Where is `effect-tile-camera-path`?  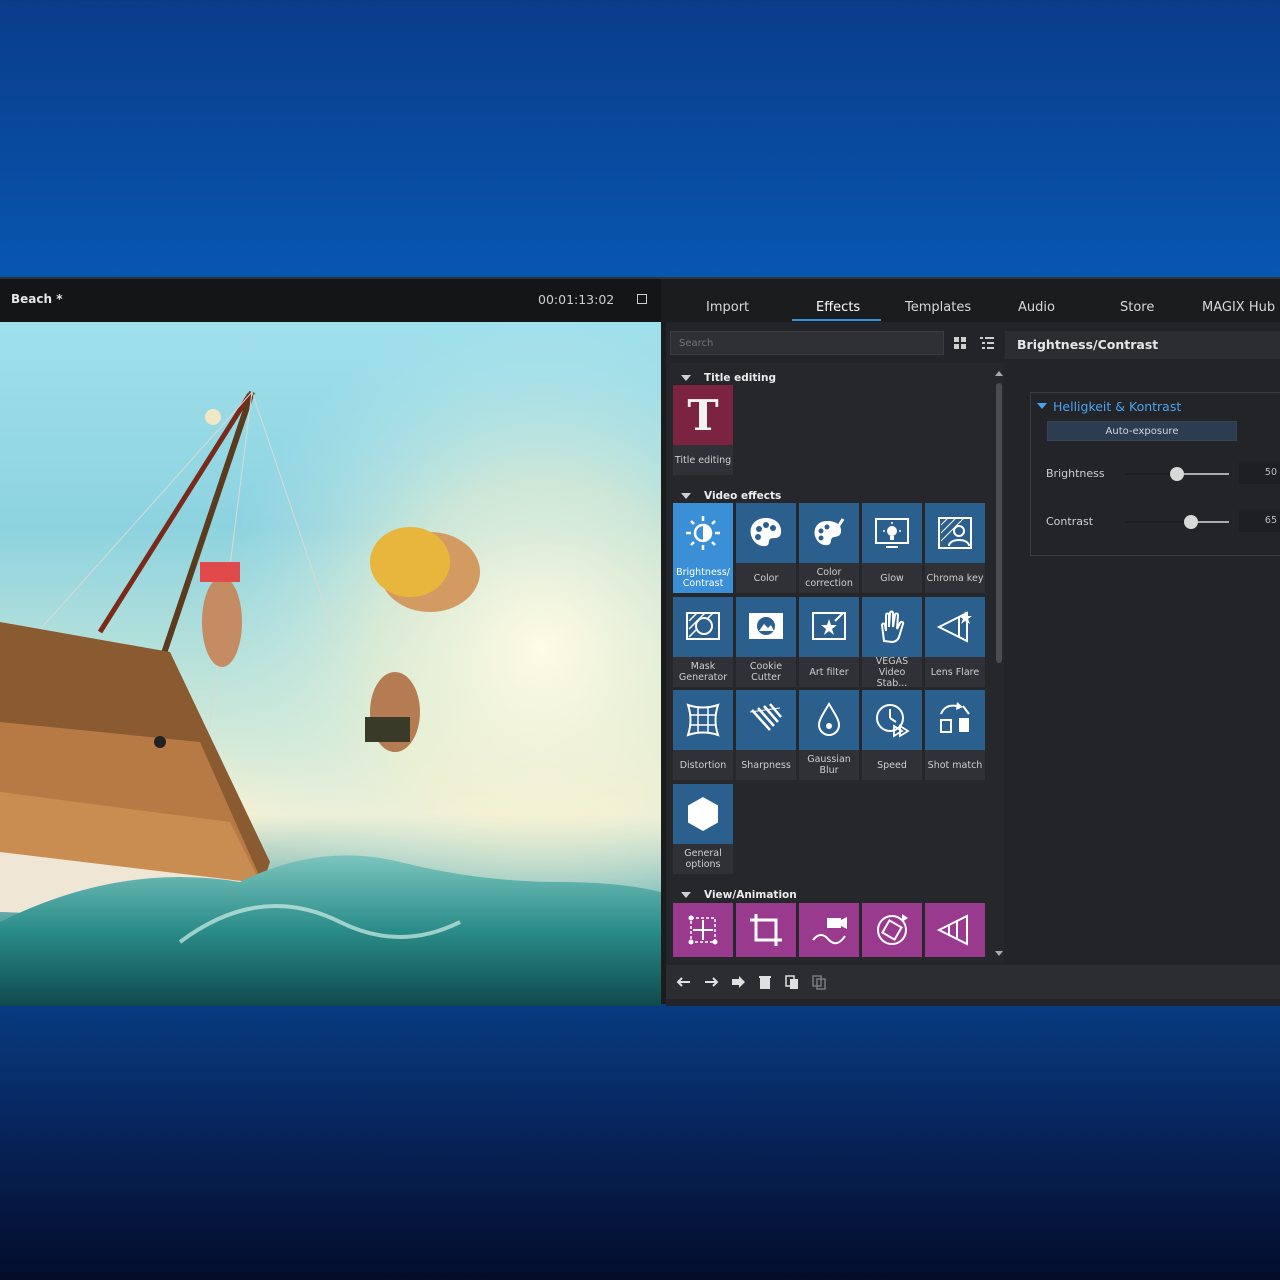
effect-tile-camera-path is located at coordinates (829, 930).